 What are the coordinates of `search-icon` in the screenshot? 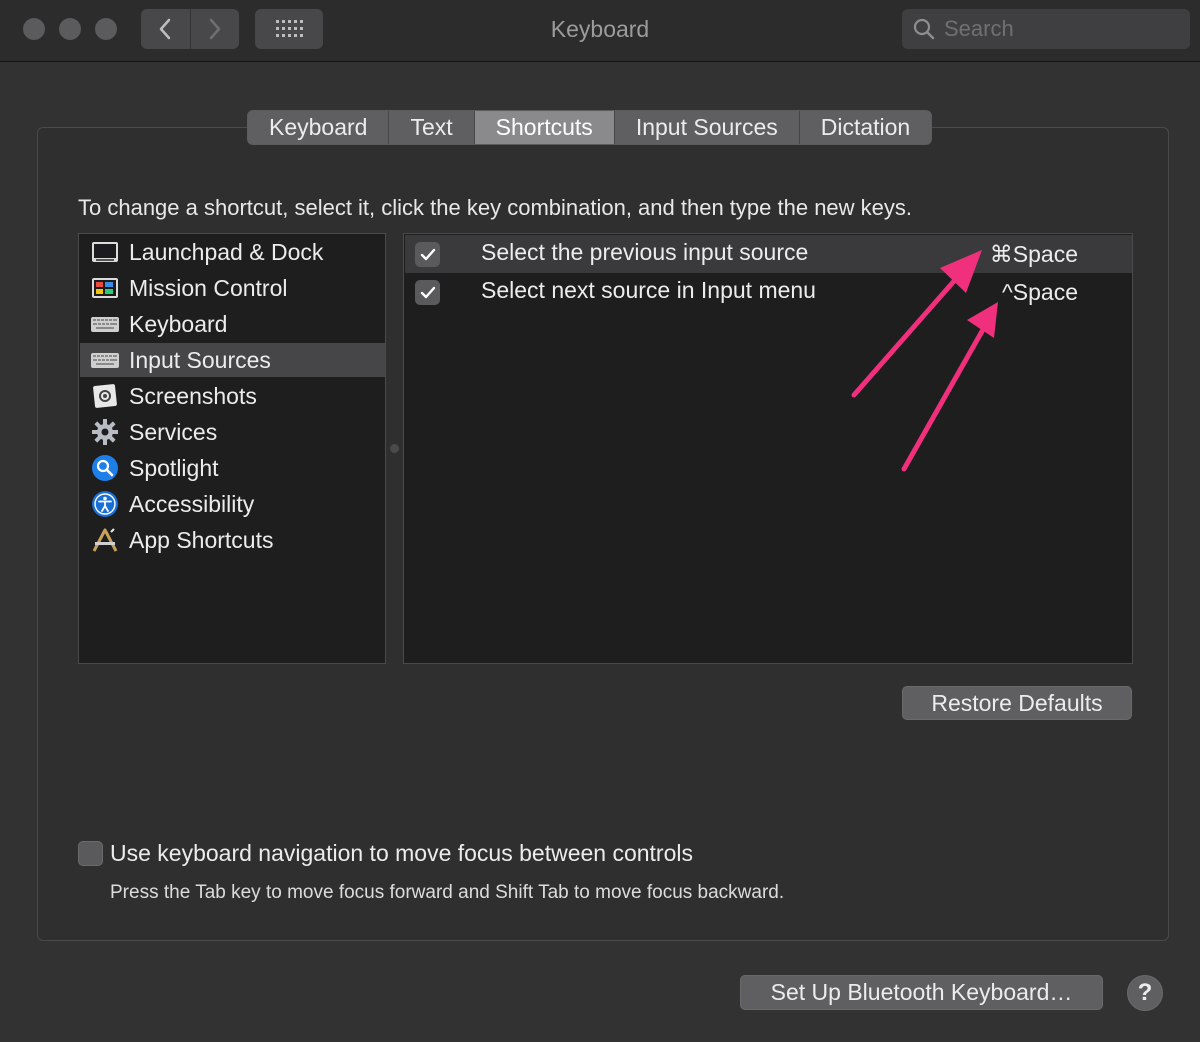 It's located at (924, 29).